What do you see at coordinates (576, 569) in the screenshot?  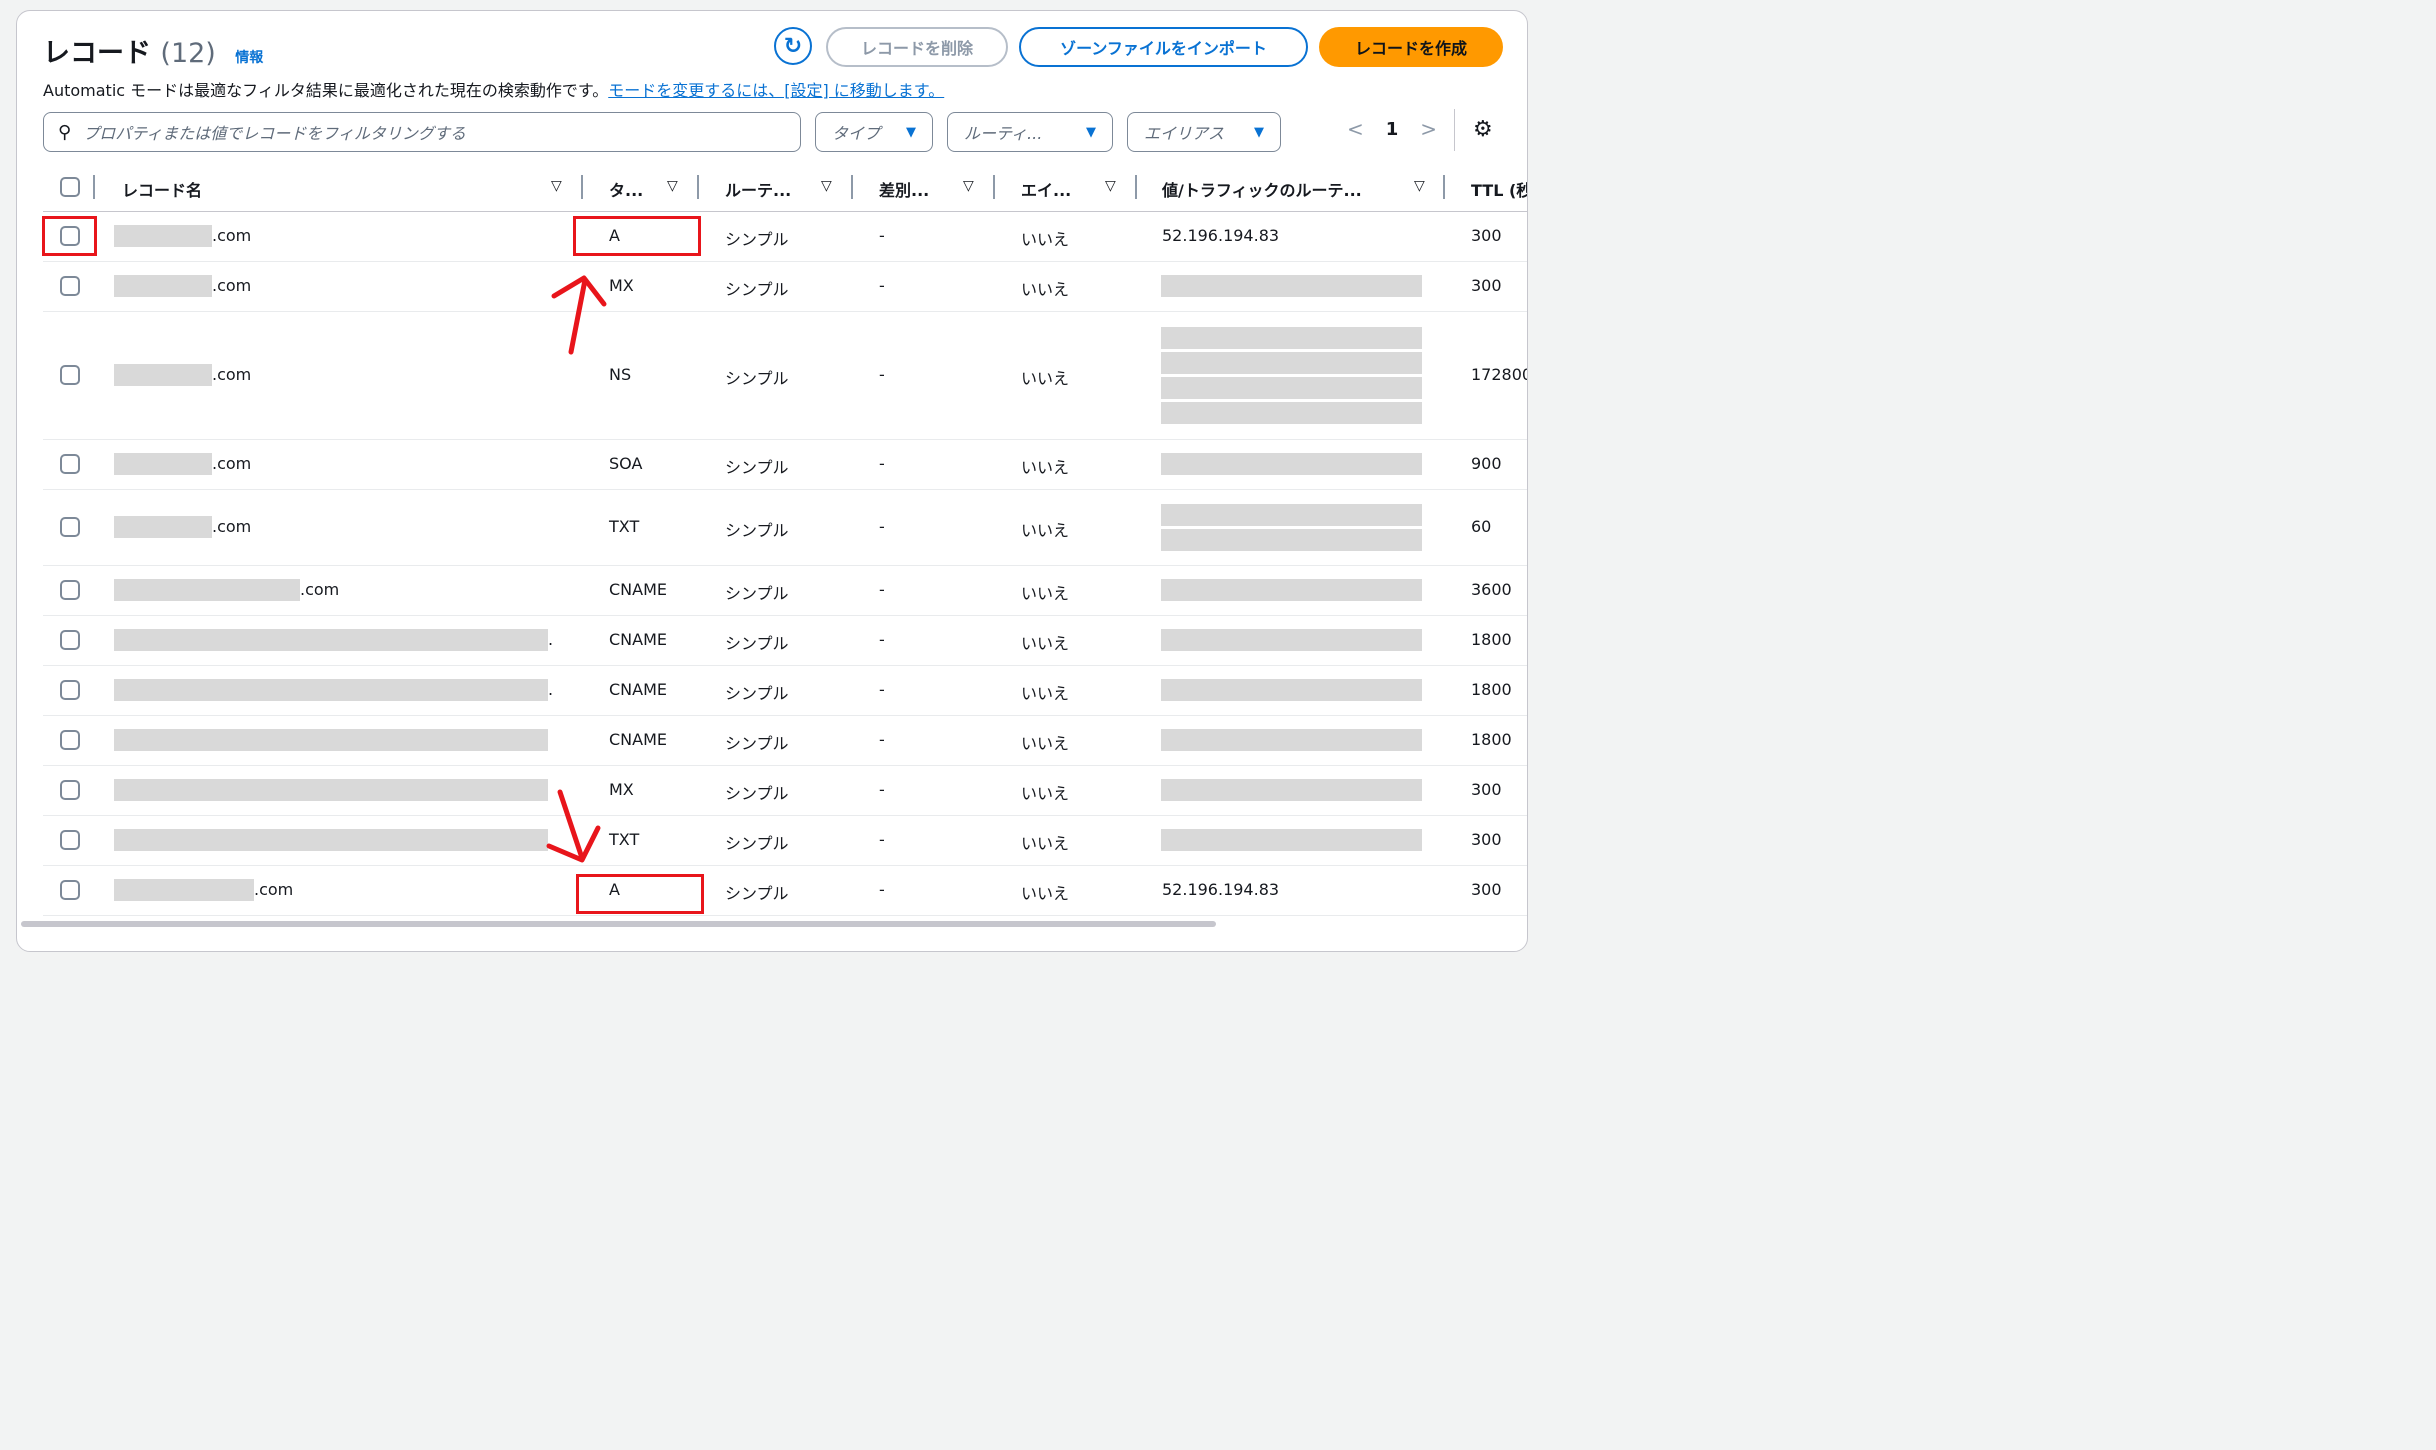 I see `annotation-arrows` at bounding box center [576, 569].